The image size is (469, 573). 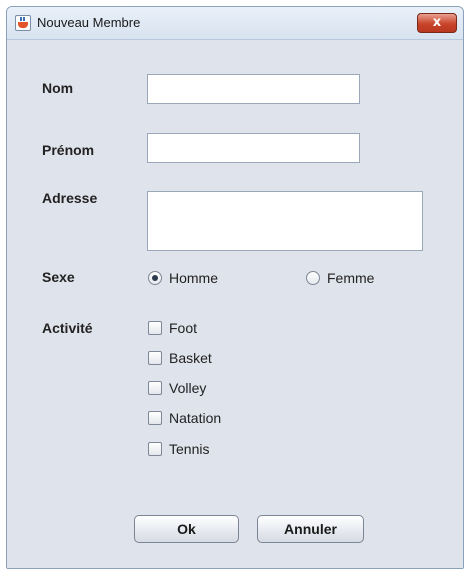 What do you see at coordinates (70, 198) in the screenshot?
I see `adresse-label: Adresse` at bounding box center [70, 198].